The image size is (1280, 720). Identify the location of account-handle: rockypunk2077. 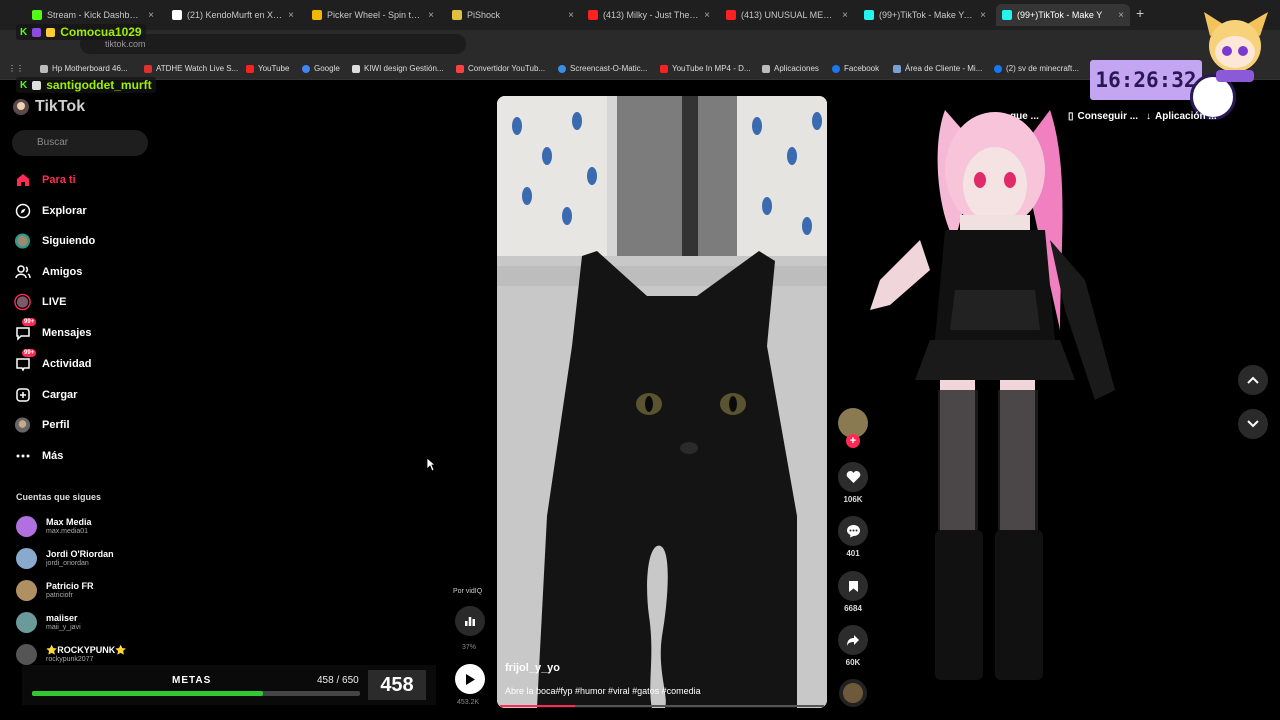
(70, 659).